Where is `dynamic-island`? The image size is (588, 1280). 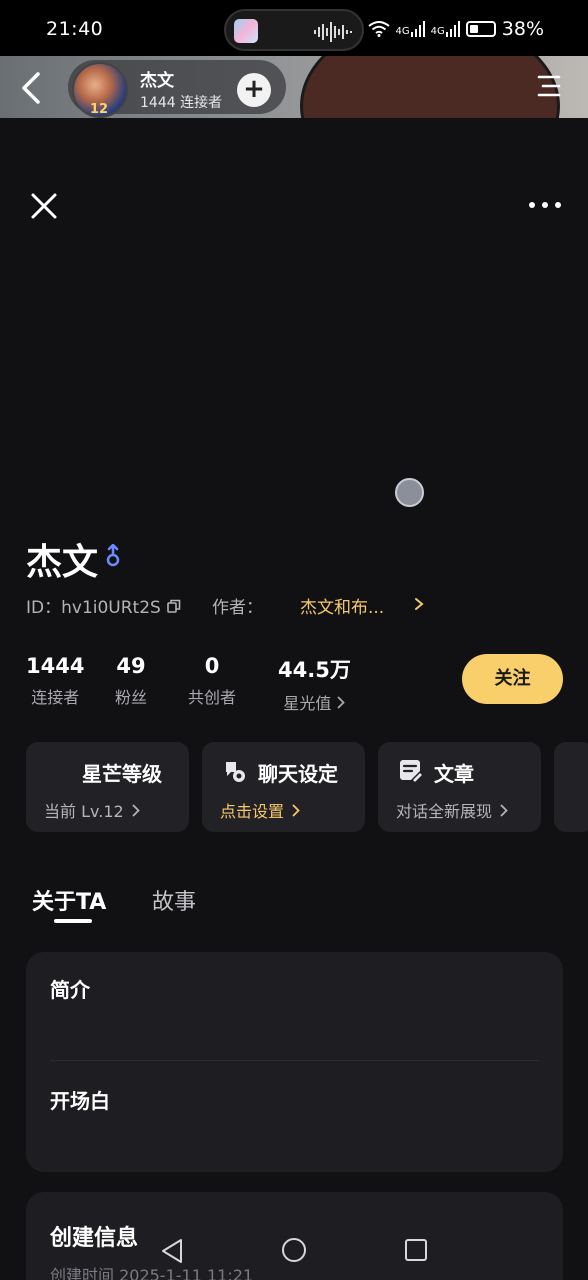
dynamic-island is located at coordinates (294, 30).